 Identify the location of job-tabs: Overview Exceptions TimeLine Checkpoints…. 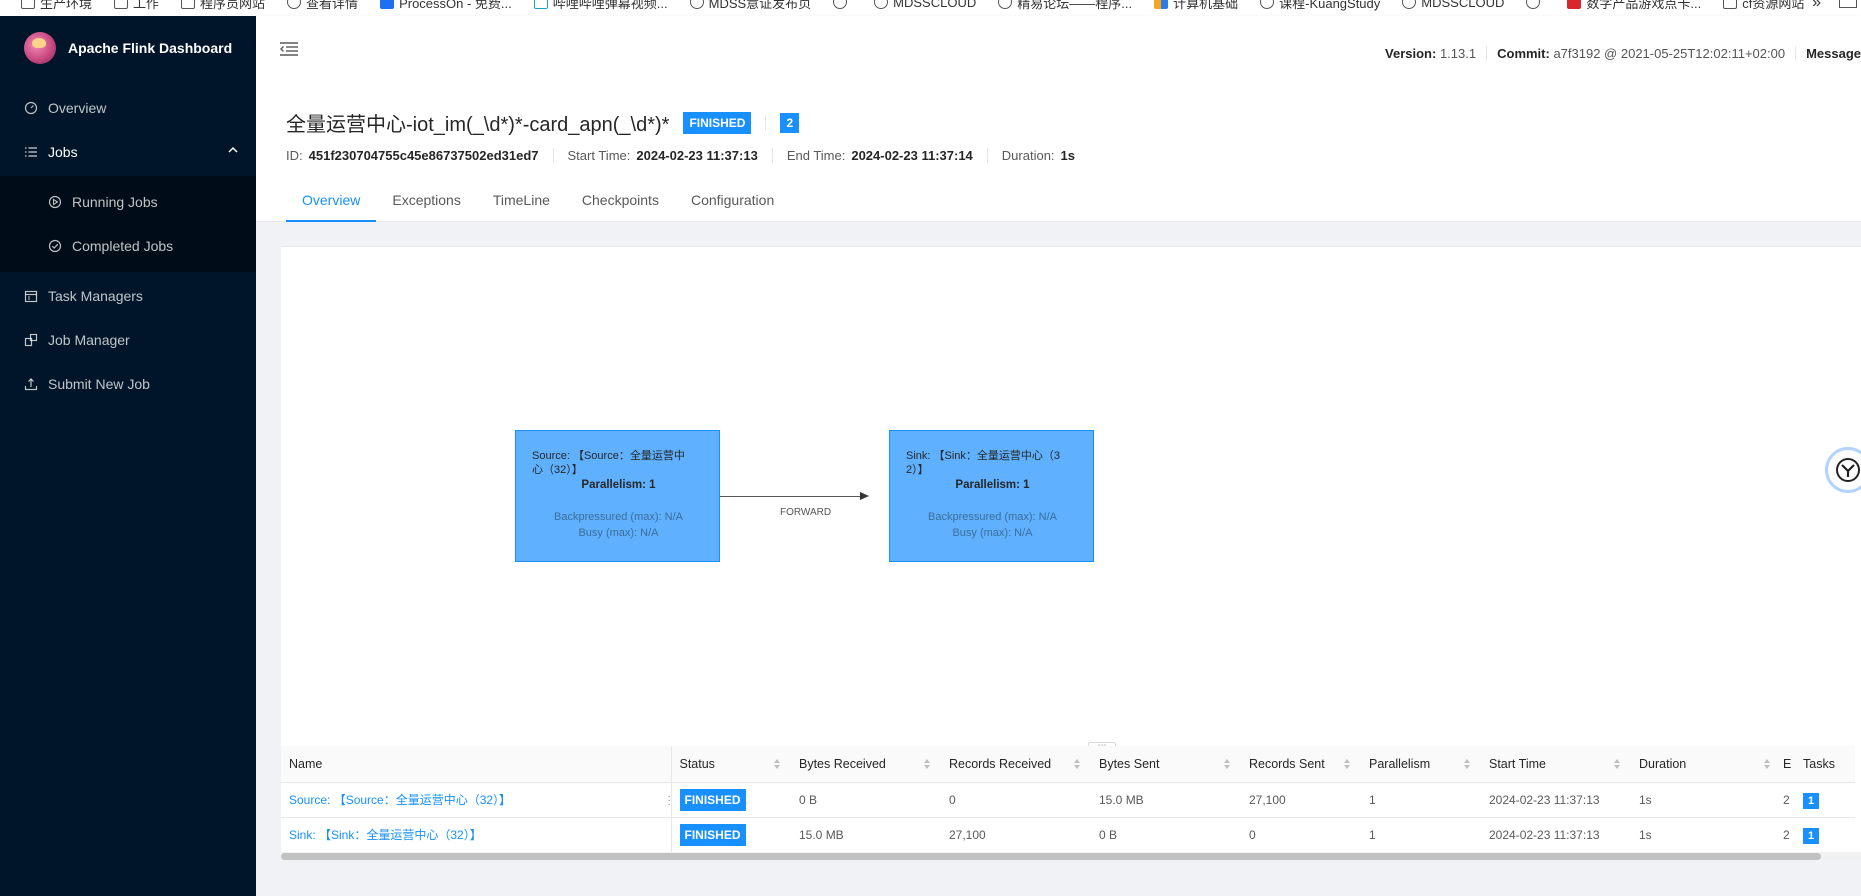
(538, 201).